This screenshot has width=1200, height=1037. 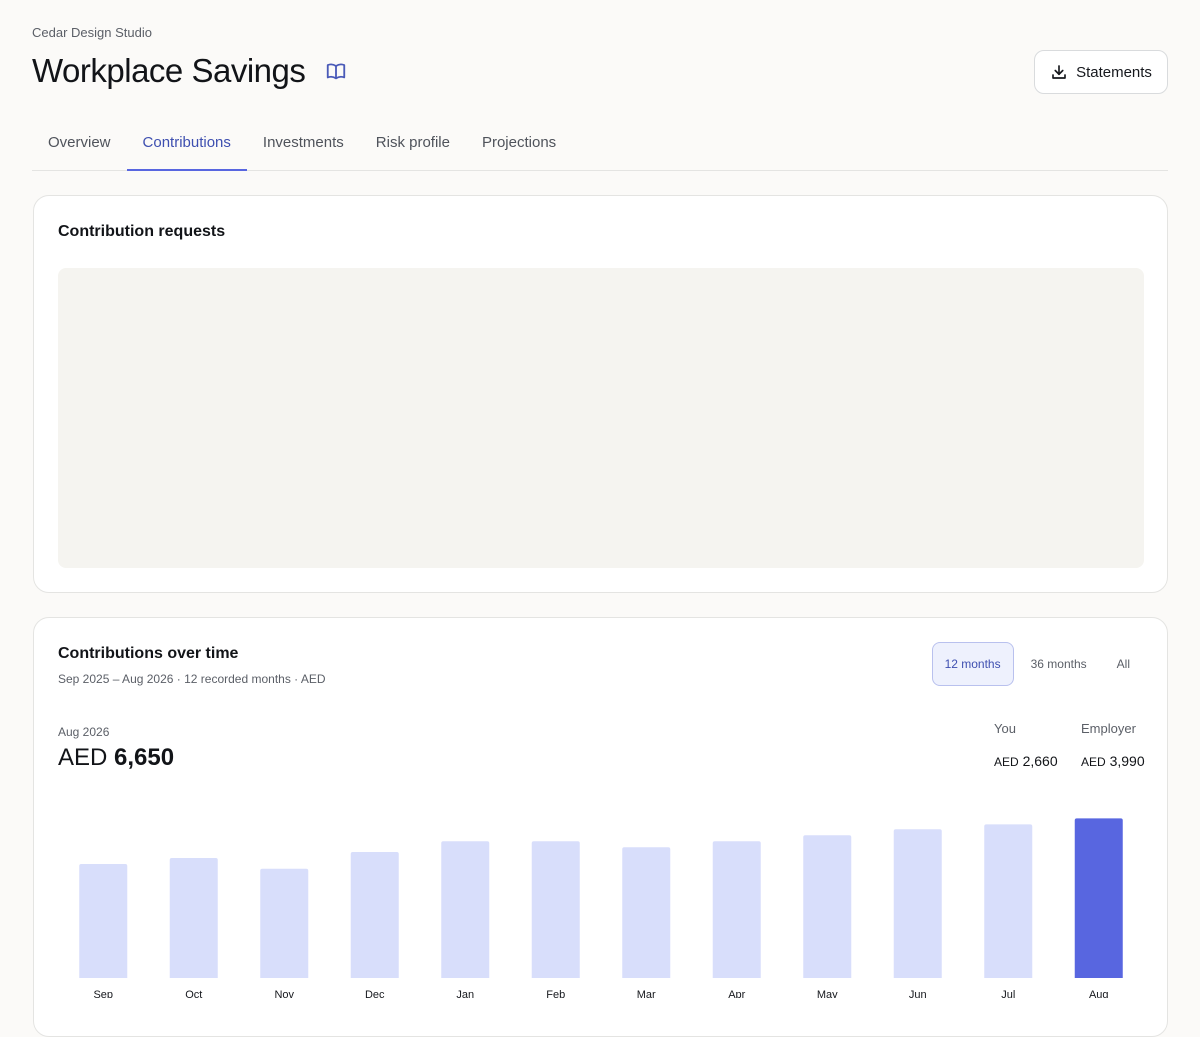 What do you see at coordinates (736, 993) in the screenshot?
I see `x-tick-label-apr: Apr` at bounding box center [736, 993].